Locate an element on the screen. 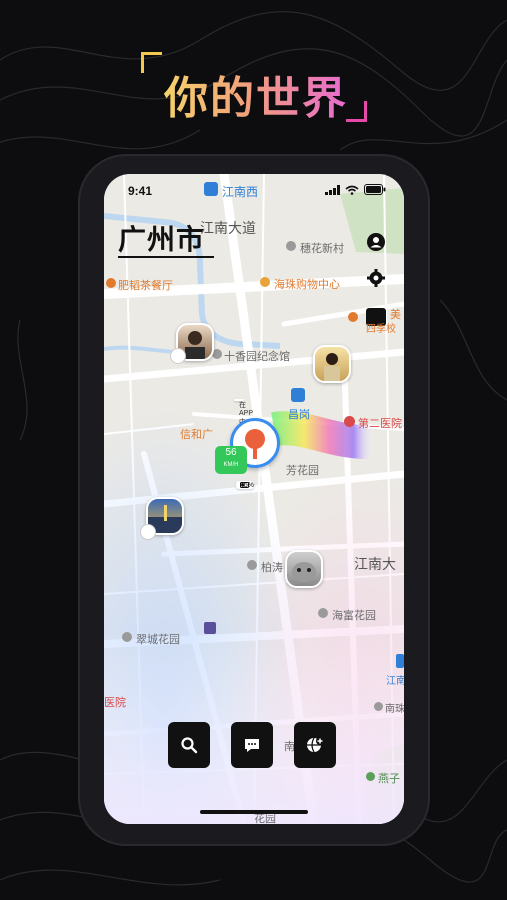  wifi-icon is located at coordinates (352, 190).